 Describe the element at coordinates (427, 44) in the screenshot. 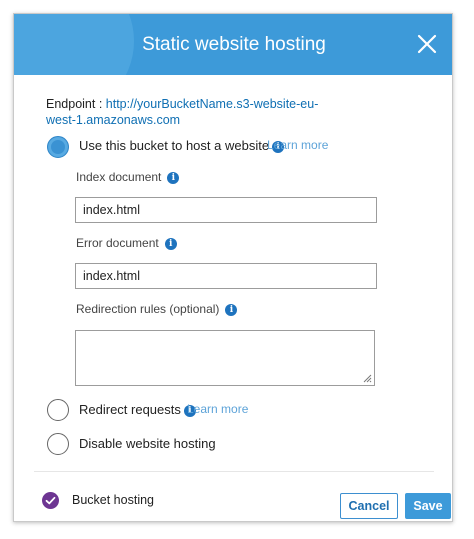

I see `close-icon` at that location.